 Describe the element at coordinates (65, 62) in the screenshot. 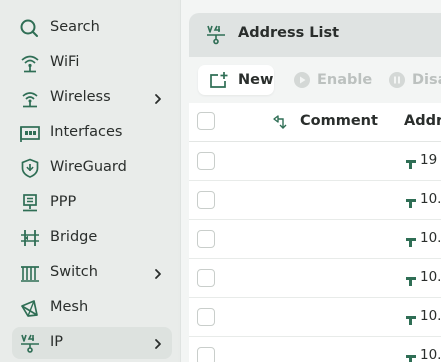

I see `sidebar-item-label: WiFi` at that location.